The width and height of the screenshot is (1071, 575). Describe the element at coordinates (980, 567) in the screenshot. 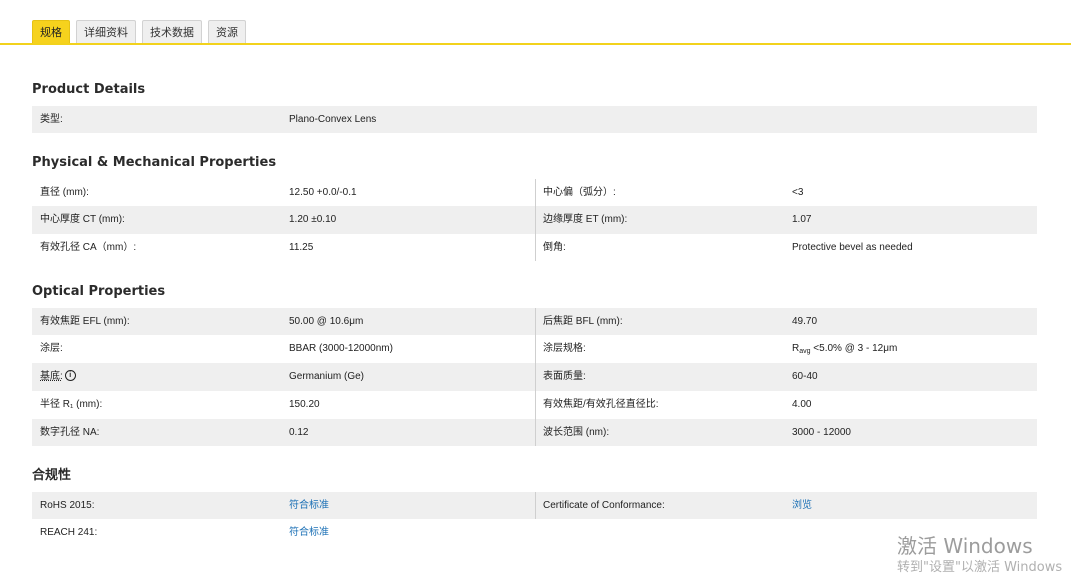

I see `windows-activation-hint: 转到"设置"以激活 Windows` at that location.